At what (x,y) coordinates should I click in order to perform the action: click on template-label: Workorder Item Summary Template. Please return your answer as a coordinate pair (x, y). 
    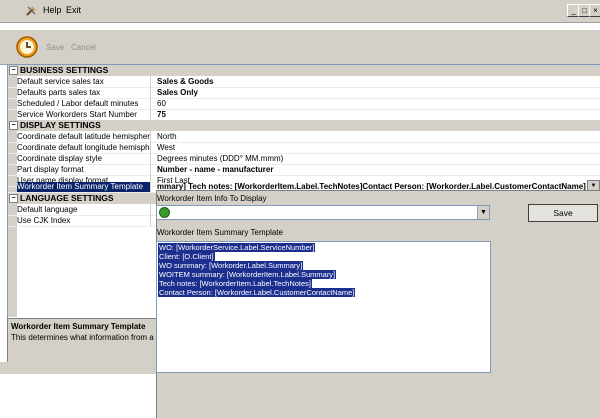
    Looking at the image, I should click on (220, 232).